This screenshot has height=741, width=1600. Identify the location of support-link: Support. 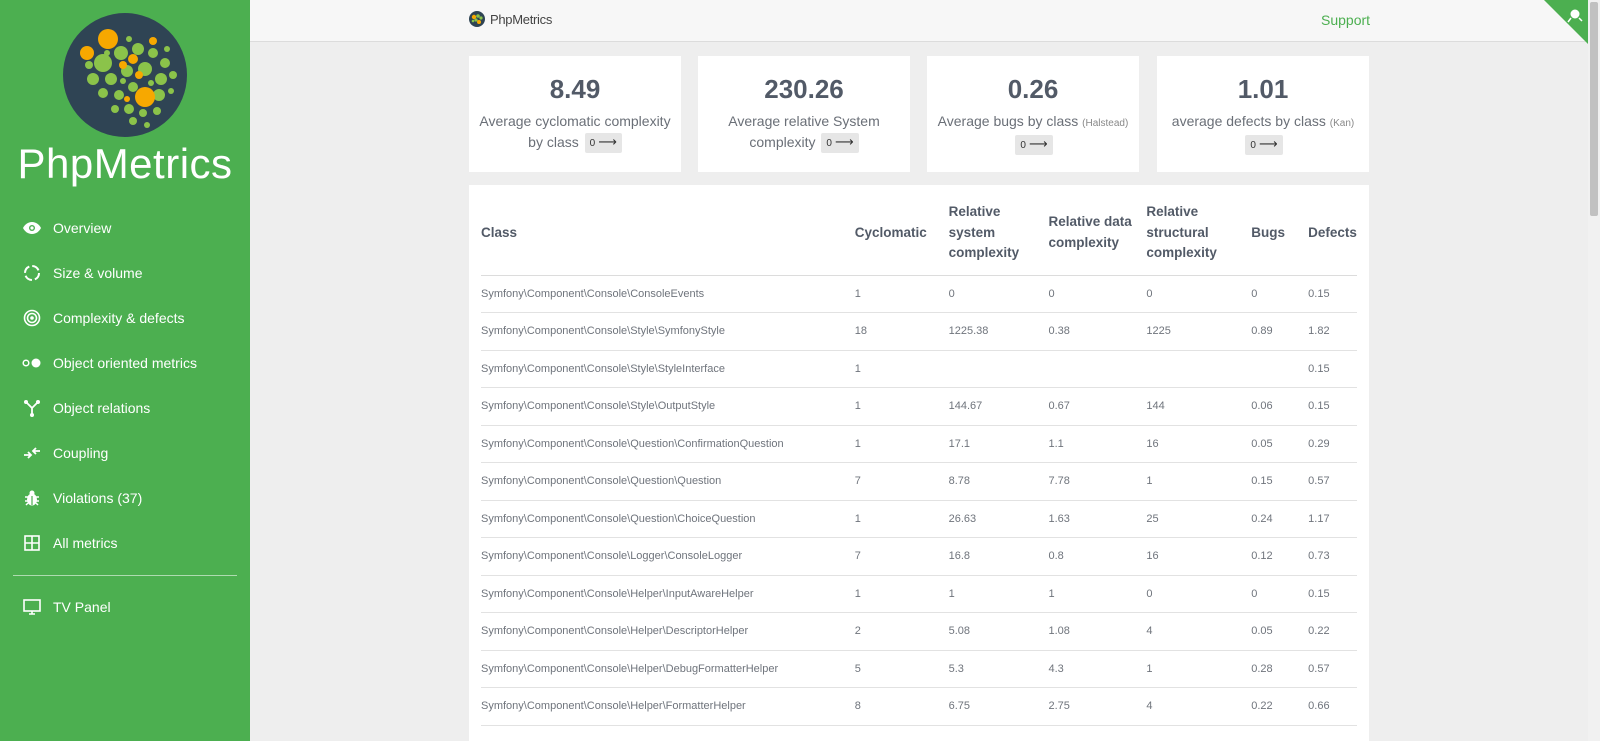
(1345, 20).